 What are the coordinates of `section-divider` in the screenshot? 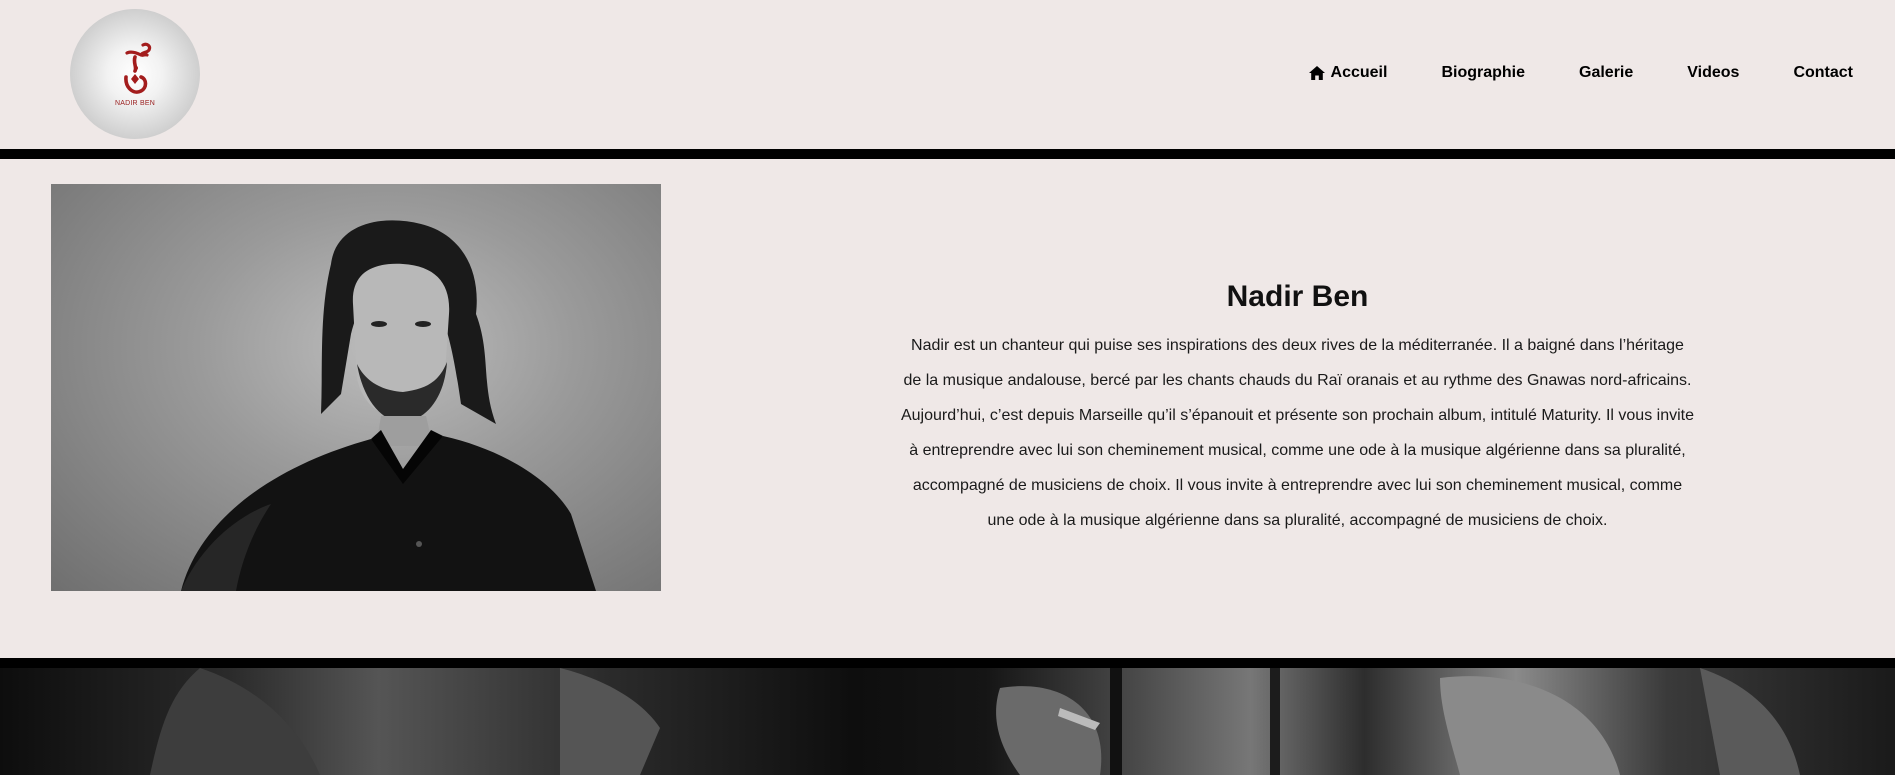 It's located at (947, 663).